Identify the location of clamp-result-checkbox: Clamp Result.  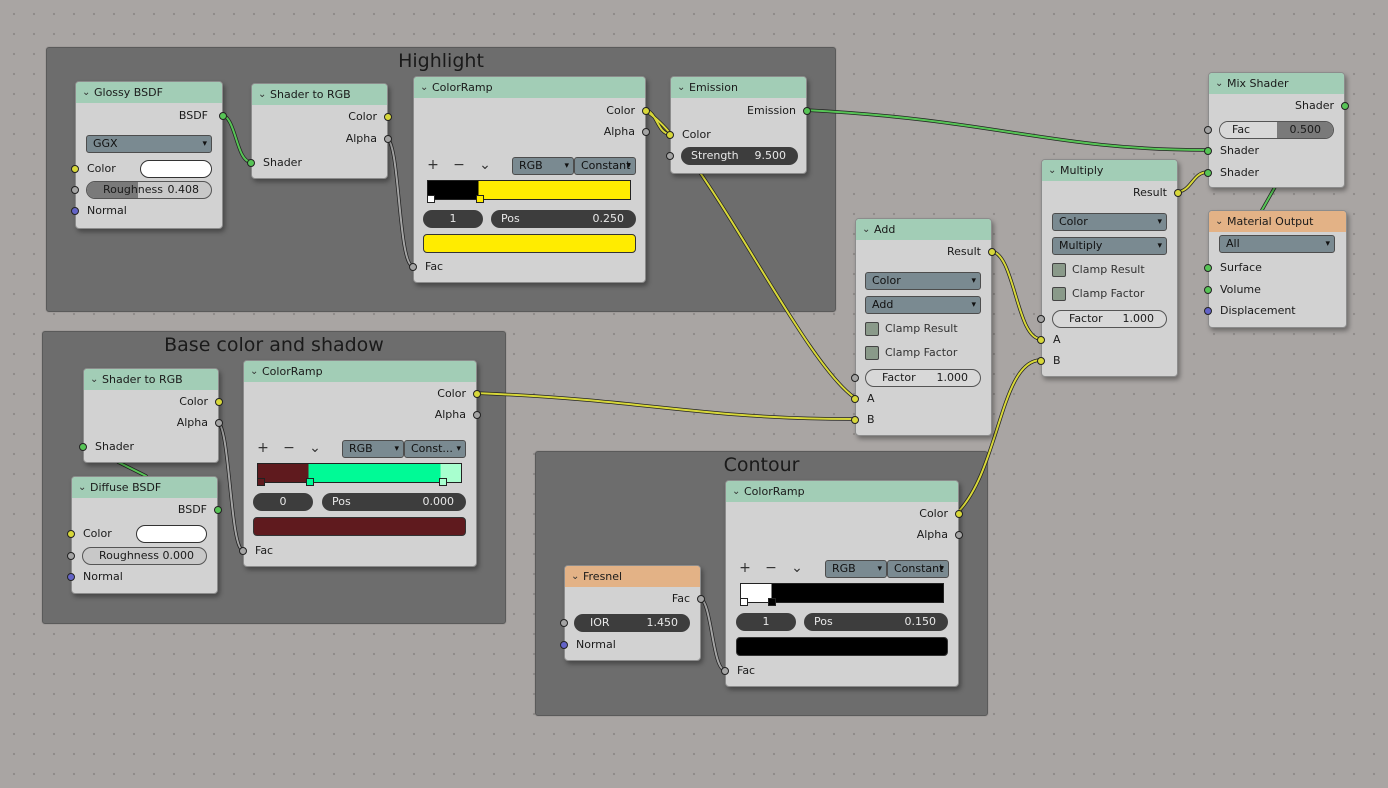
(911, 329).